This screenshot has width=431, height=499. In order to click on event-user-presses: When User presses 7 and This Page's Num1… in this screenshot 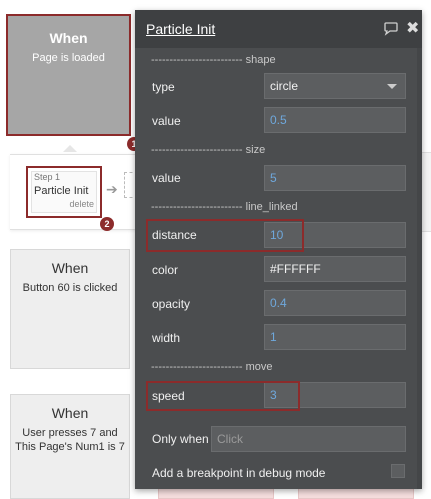, I will do `click(70, 446)`.